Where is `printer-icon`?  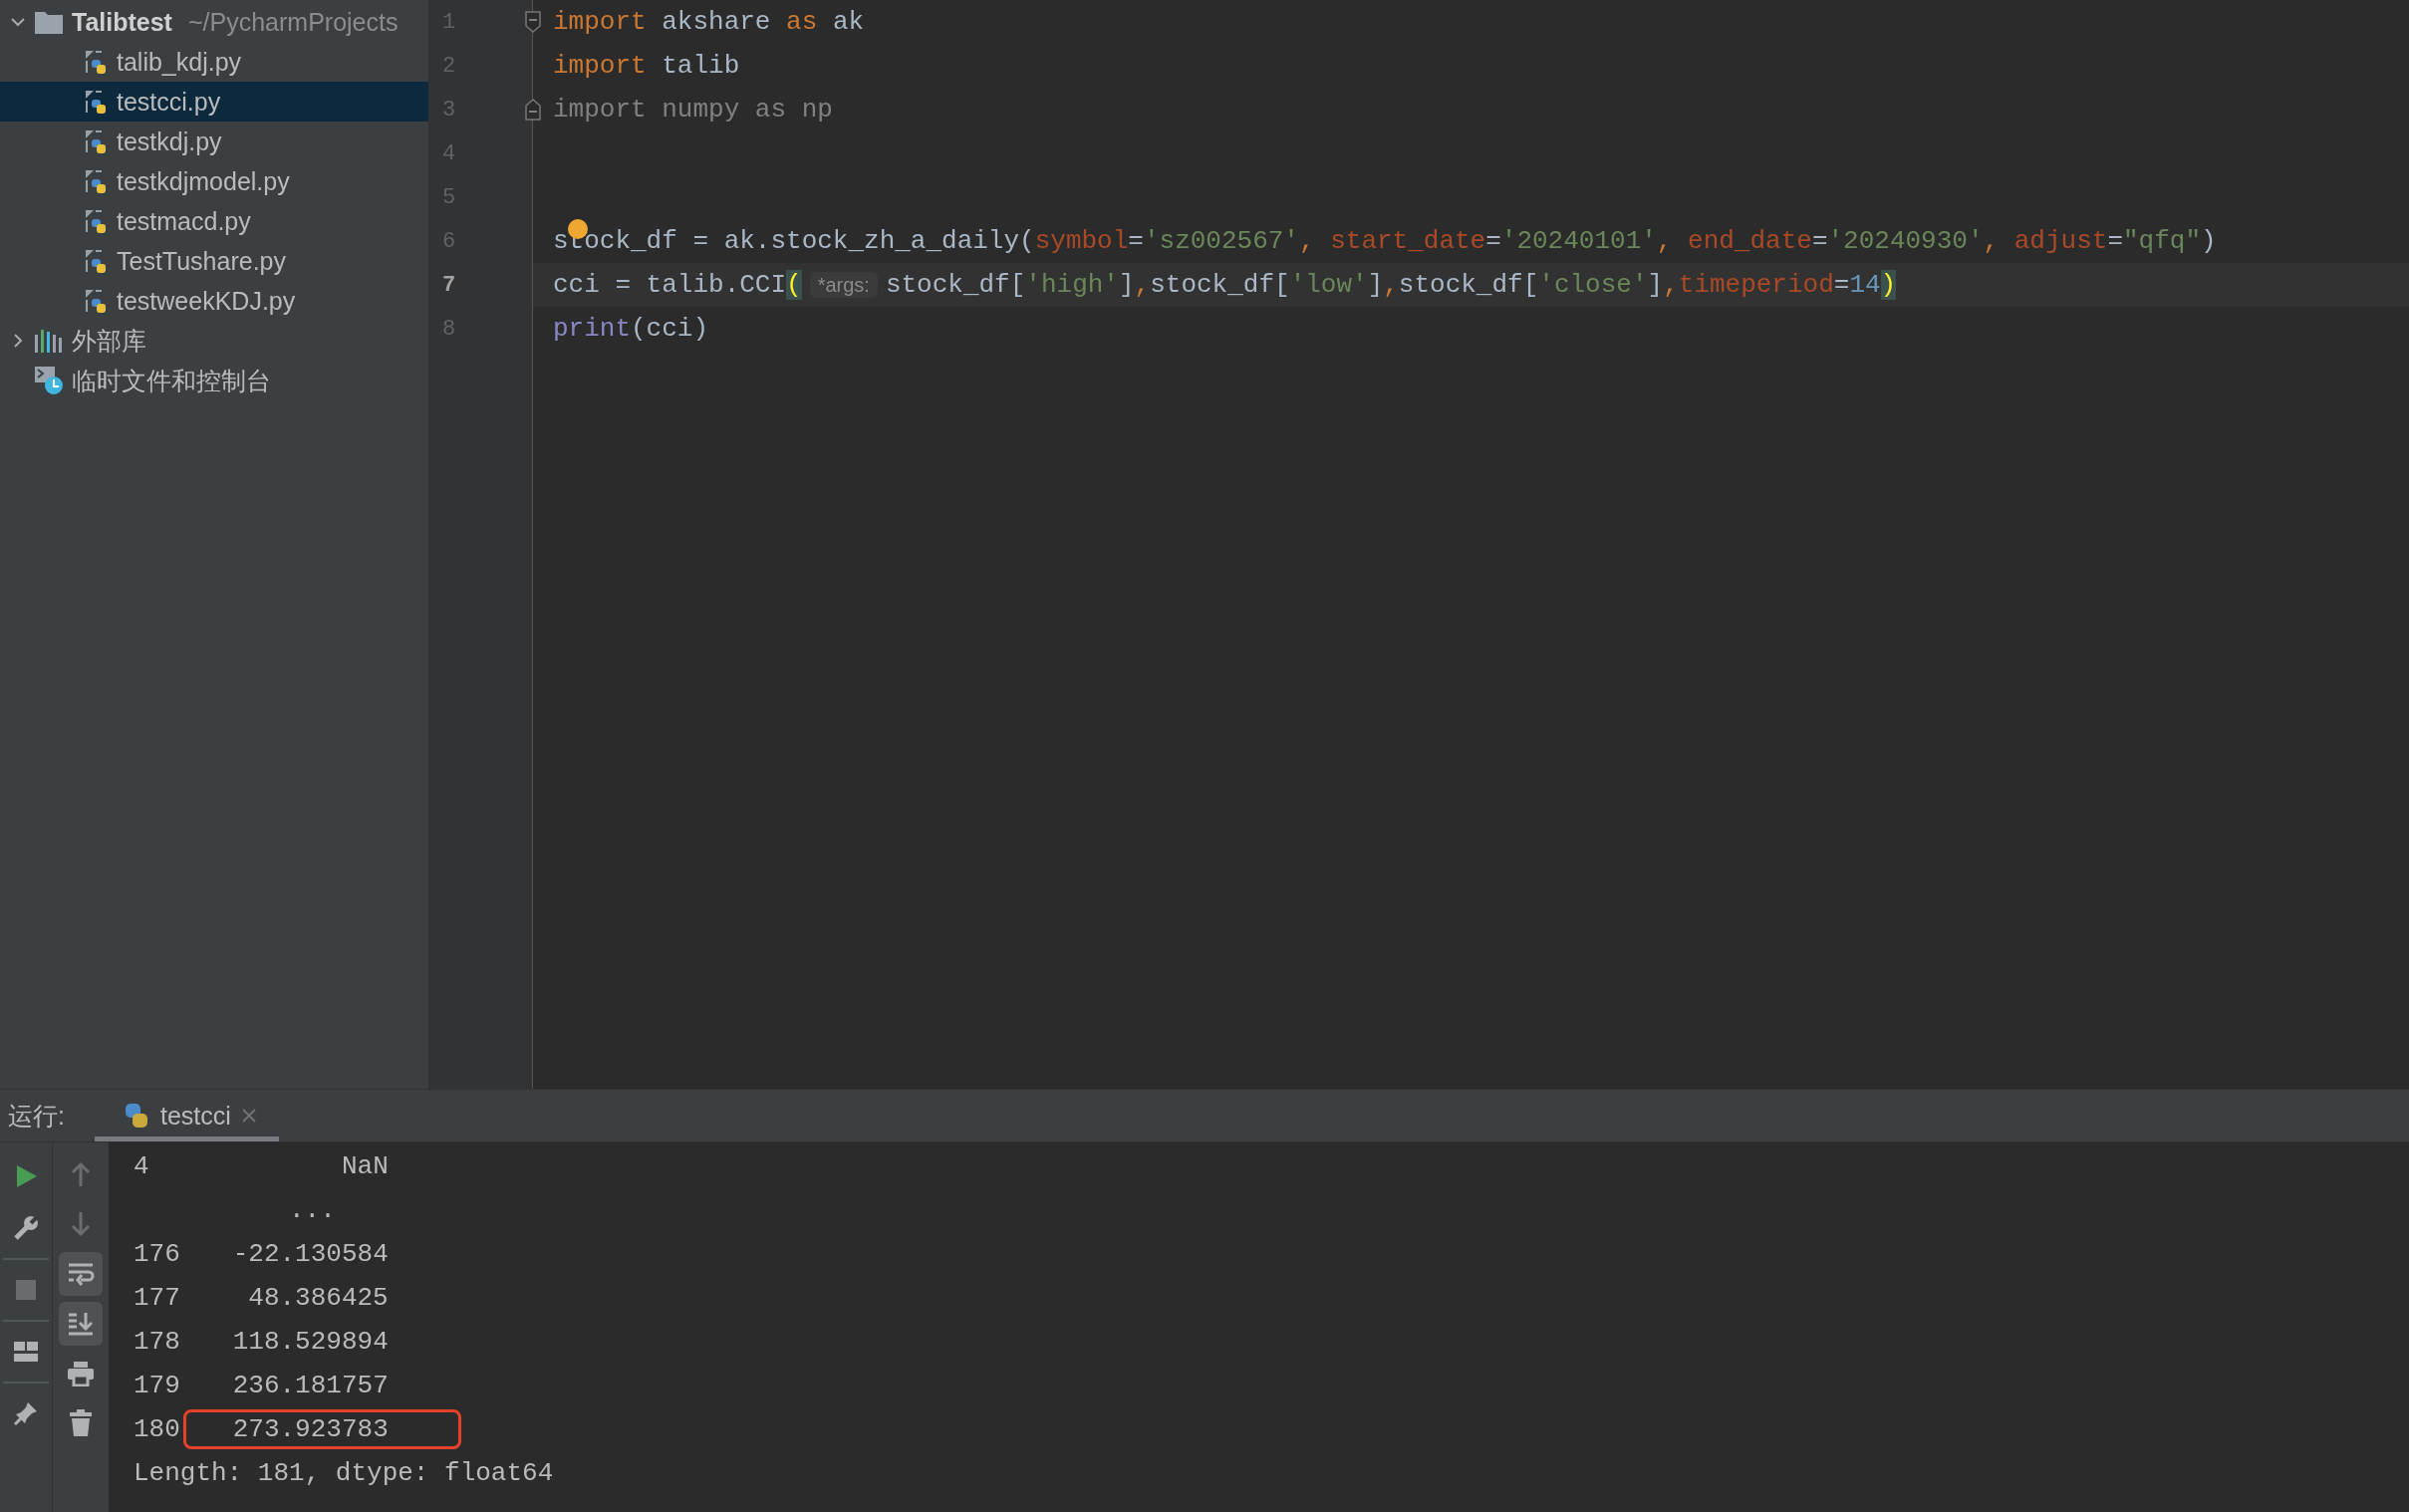
printer-icon is located at coordinates (81, 1373).